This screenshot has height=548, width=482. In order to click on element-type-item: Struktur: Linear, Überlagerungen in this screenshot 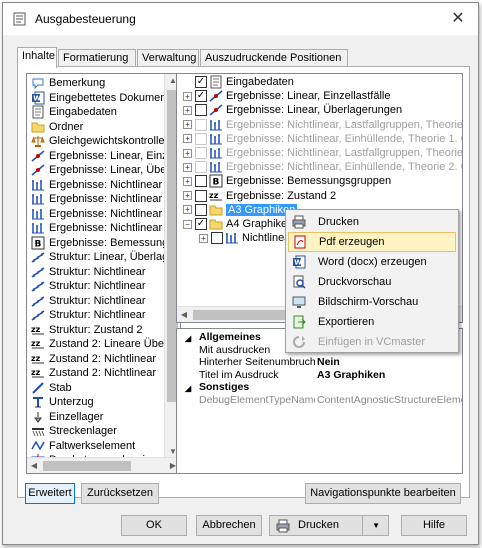, I will do `click(105, 257)`.